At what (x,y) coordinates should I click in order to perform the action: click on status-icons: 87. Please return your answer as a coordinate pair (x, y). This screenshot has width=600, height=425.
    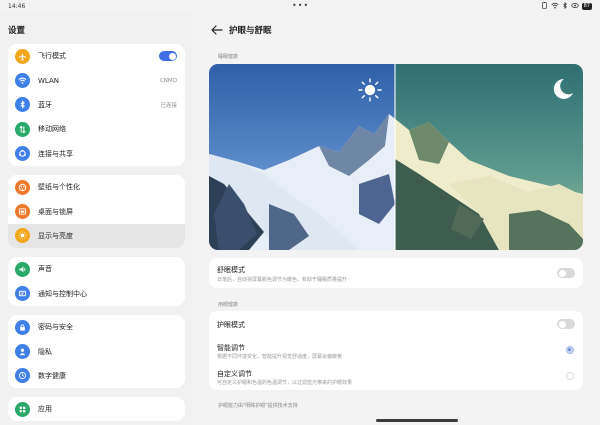
    Looking at the image, I should click on (566, 6).